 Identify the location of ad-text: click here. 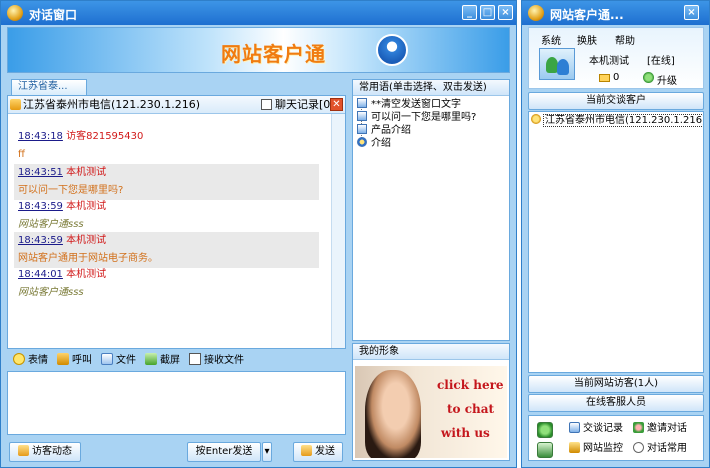
(470, 385).